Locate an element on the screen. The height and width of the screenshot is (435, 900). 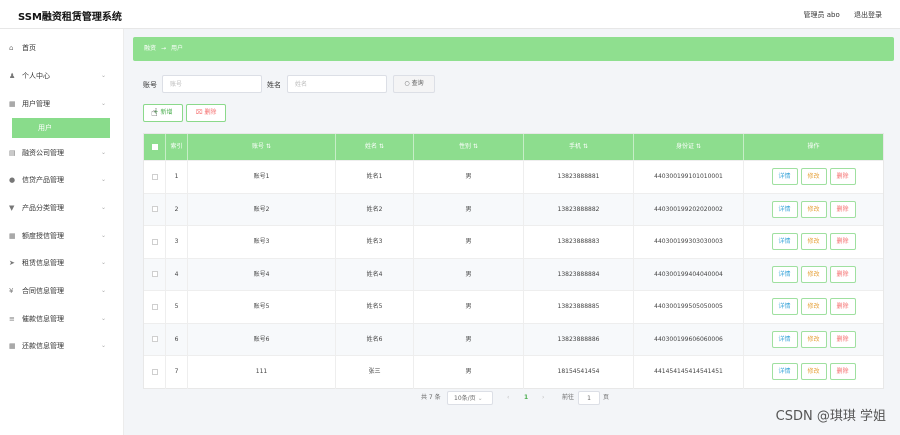
sidebar-item-8: ¥ 合同信息管理 ⌄ is located at coordinates (62, 291).